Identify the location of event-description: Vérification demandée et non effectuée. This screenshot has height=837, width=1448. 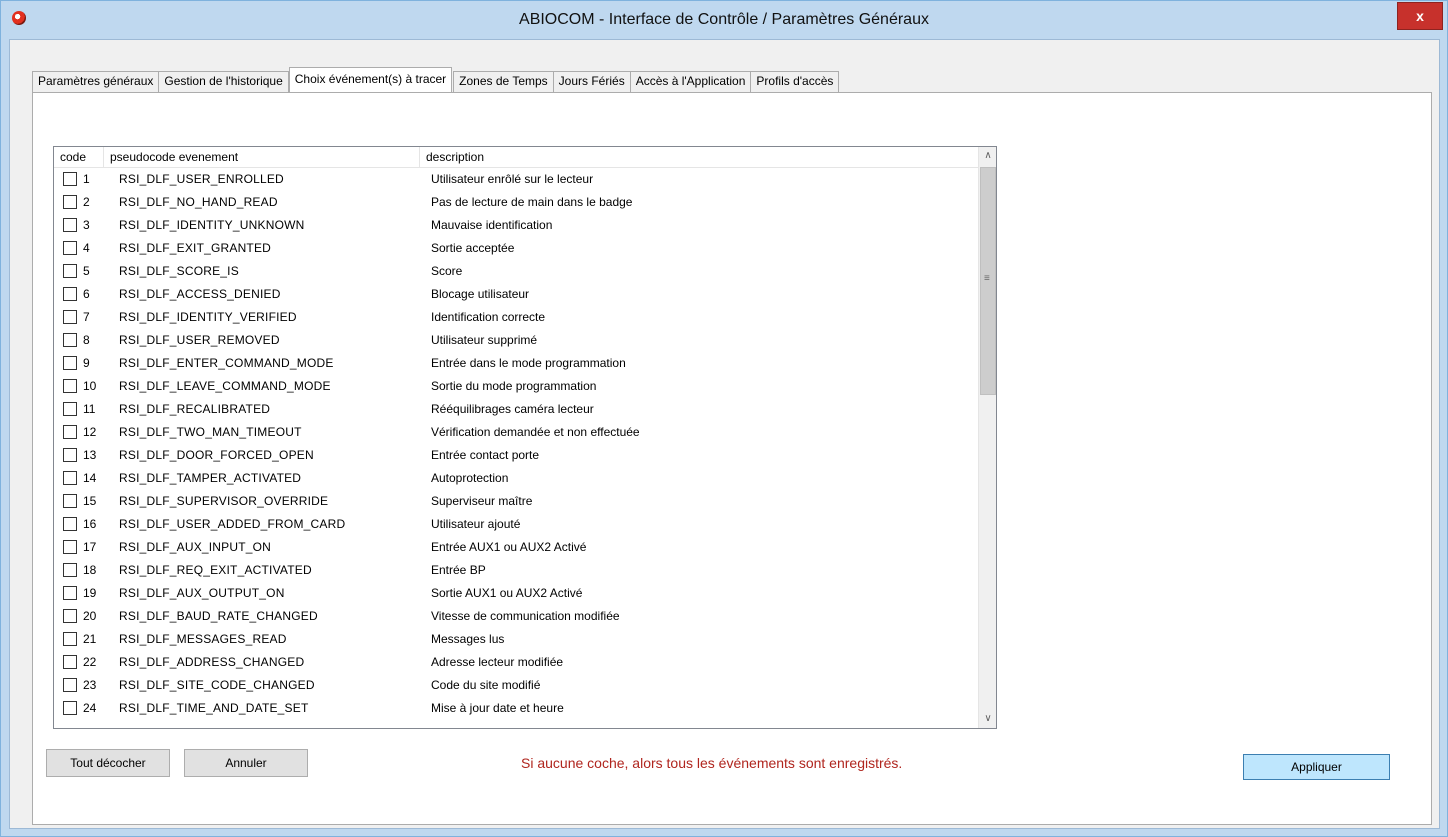
(535, 432).